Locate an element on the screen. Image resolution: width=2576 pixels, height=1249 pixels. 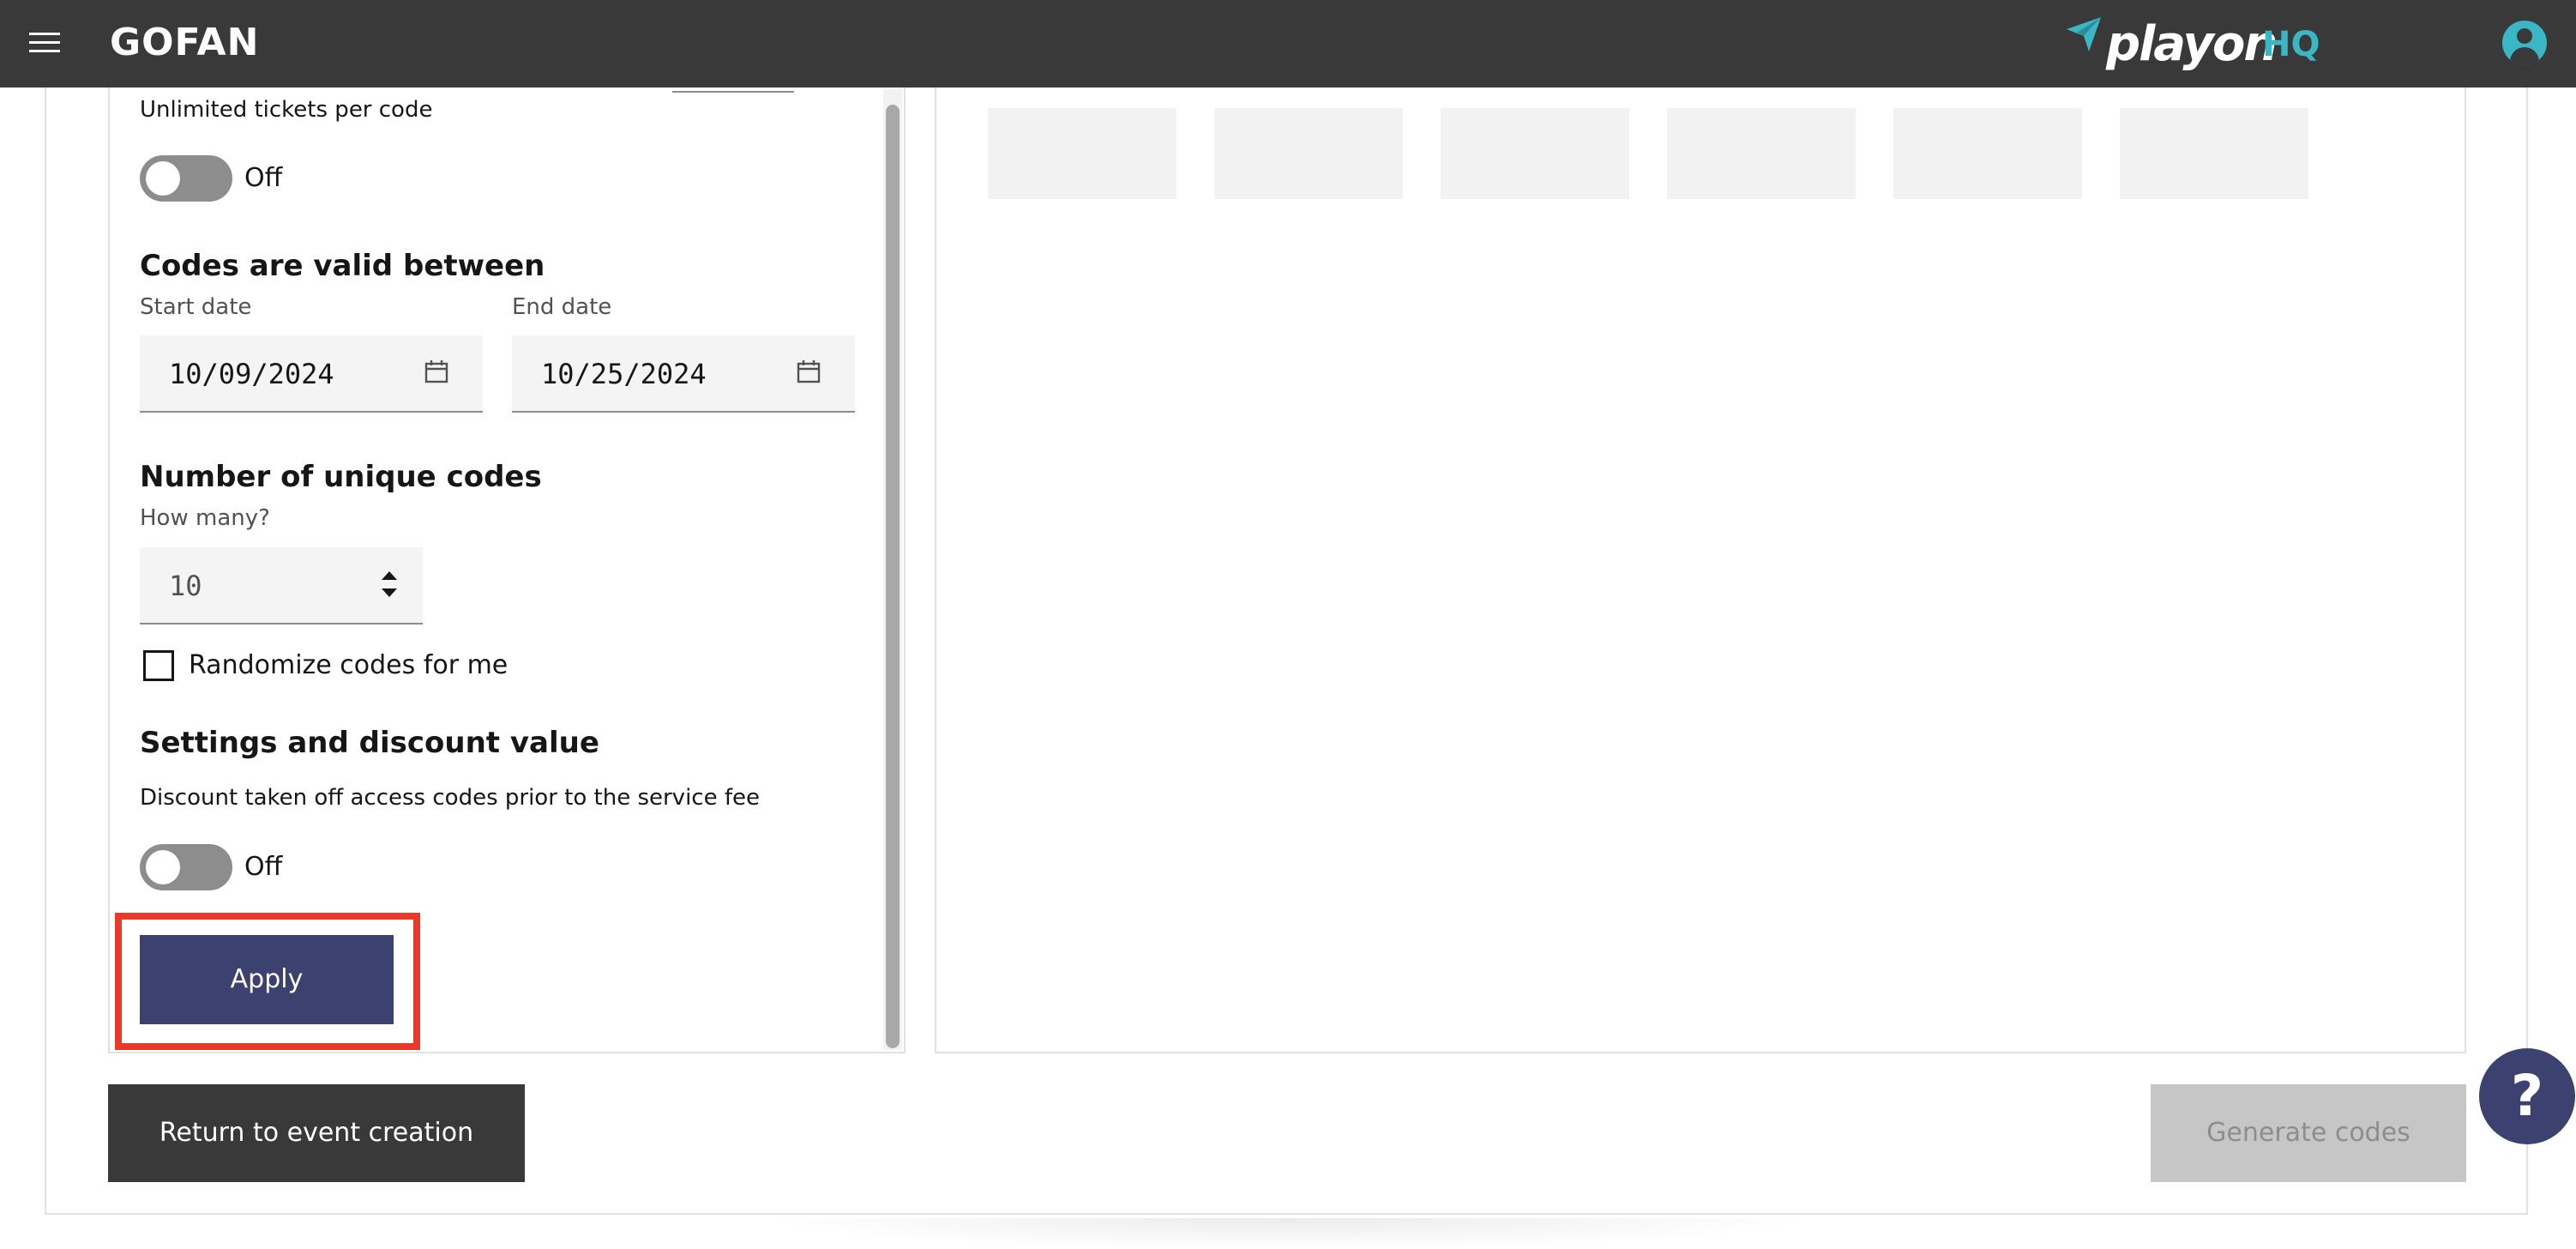
playon-hq-logo: playon HQ is located at coordinates (2191, 41).